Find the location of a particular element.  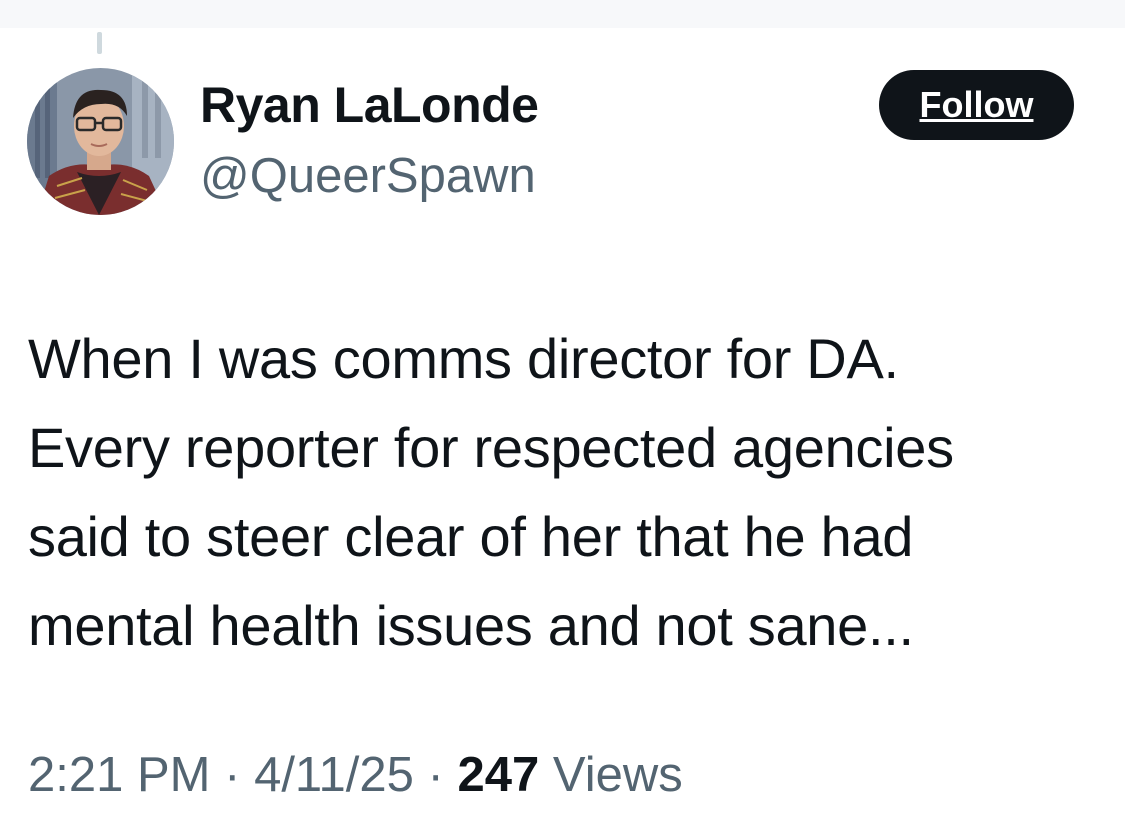

thread-line is located at coordinates (99, 43).